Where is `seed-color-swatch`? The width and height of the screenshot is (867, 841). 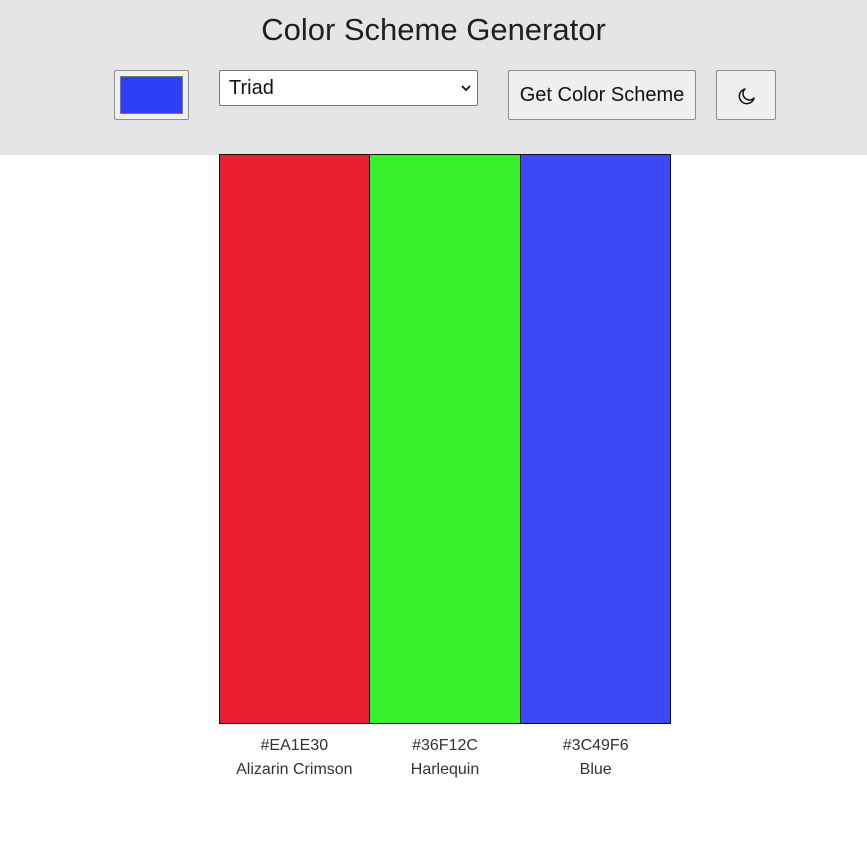
seed-color-swatch is located at coordinates (151, 95).